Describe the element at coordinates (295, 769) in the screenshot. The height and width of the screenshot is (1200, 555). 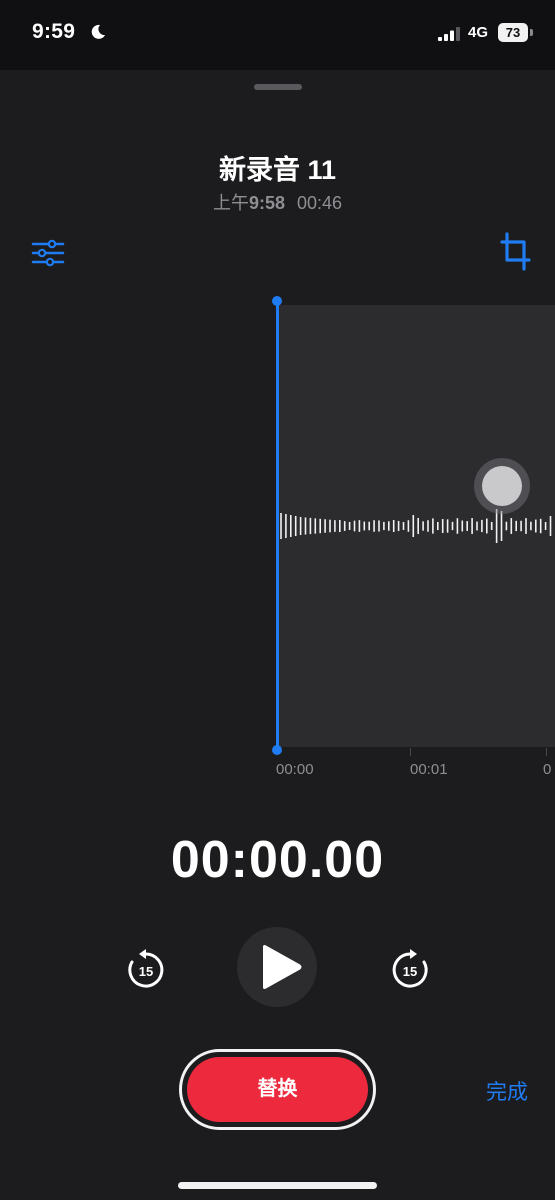
I see `timeline-label-0: 00:00` at that location.